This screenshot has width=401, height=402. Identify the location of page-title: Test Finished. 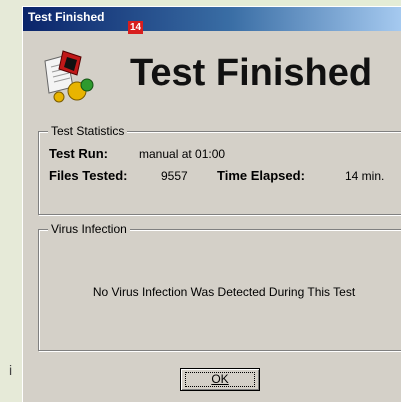
(251, 73).